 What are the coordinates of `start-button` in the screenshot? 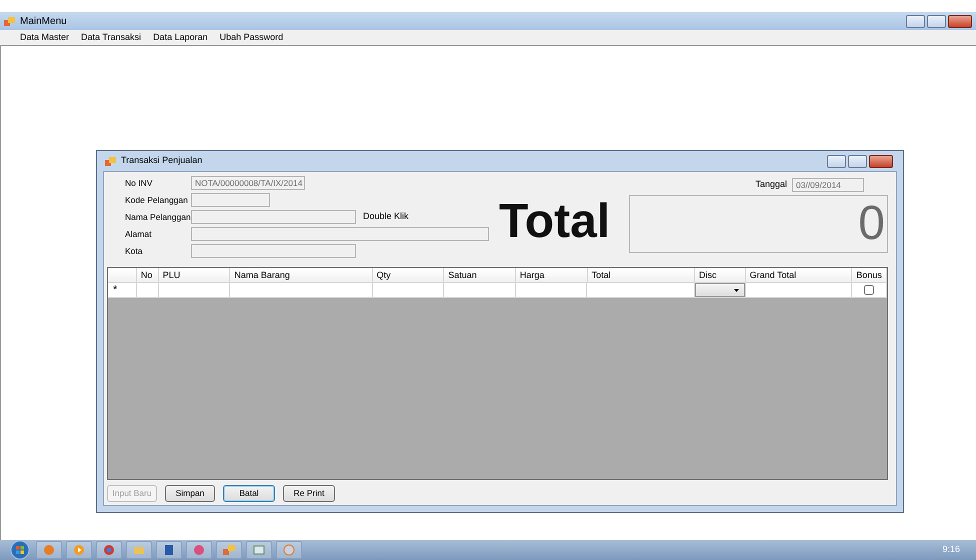 It's located at (20, 550).